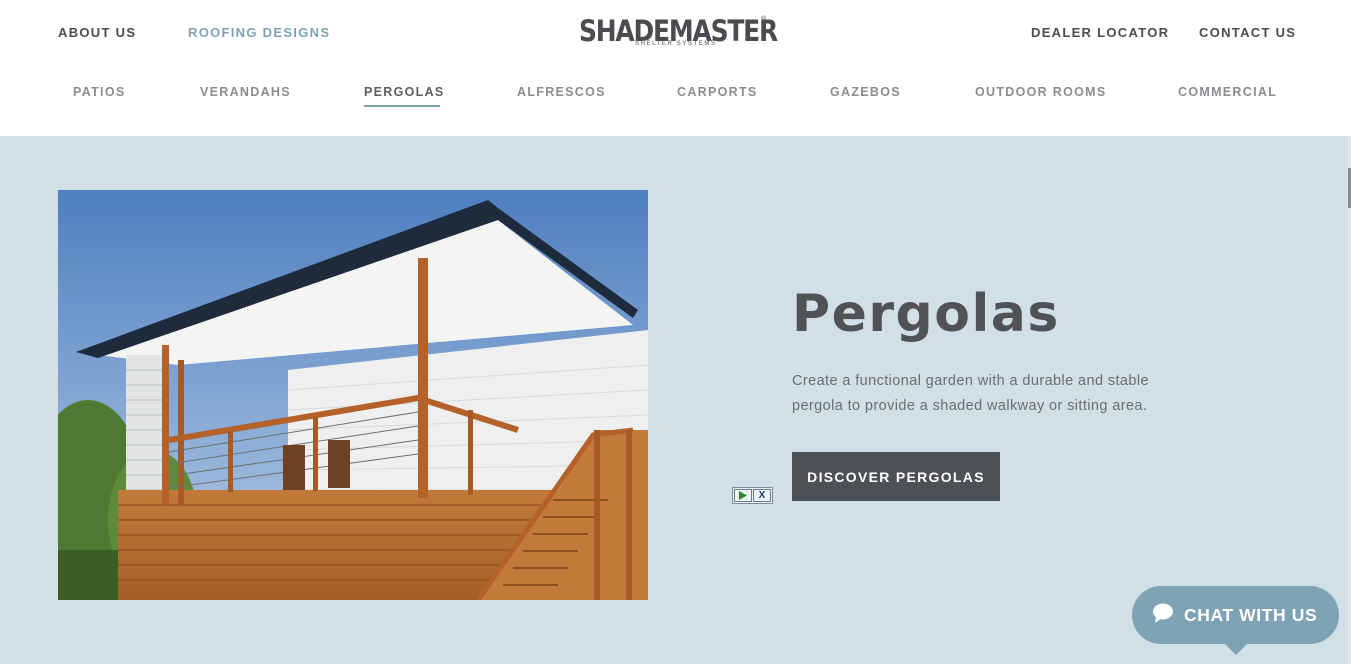 The height and width of the screenshot is (664, 1351). What do you see at coordinates (743, 495) in the screenshot?
I see `play-icon` at bounding box center [743, 495].